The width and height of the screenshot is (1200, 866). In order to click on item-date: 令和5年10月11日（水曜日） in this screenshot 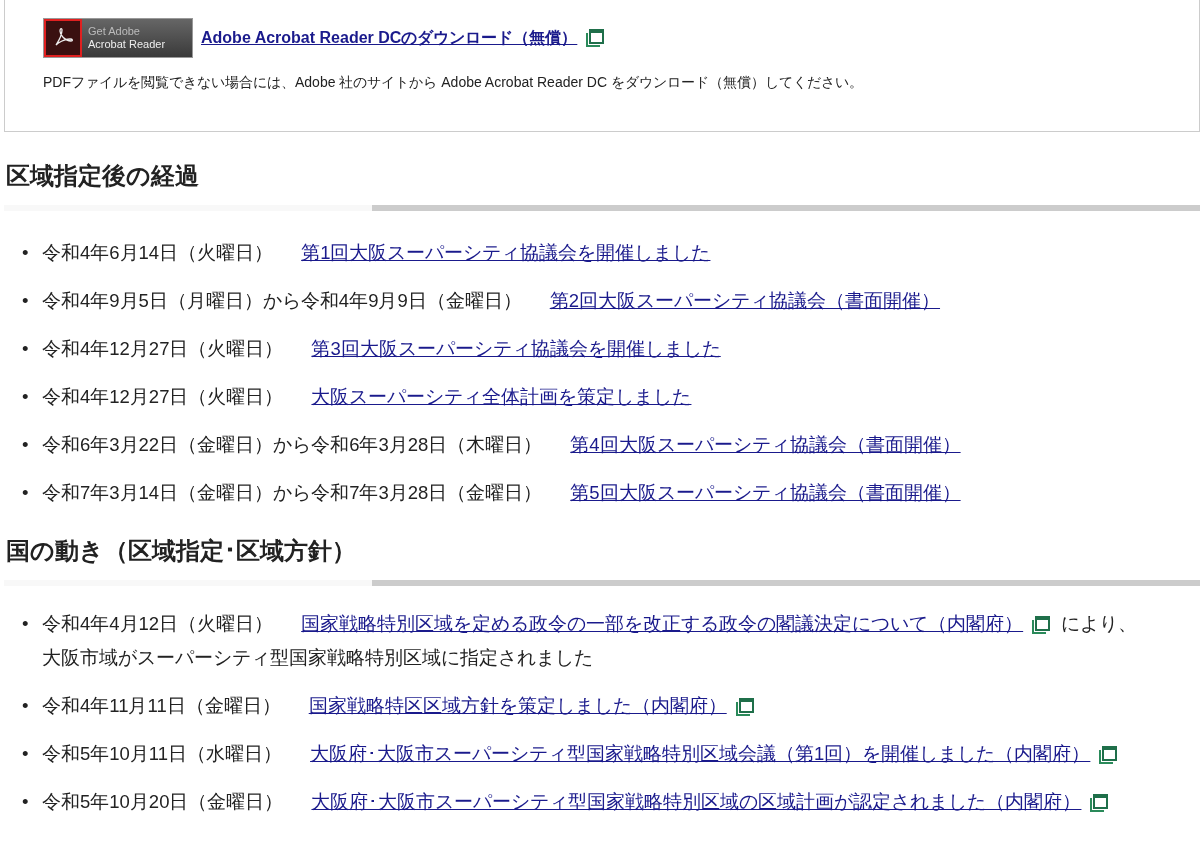, I will do `click(162, 753)`.